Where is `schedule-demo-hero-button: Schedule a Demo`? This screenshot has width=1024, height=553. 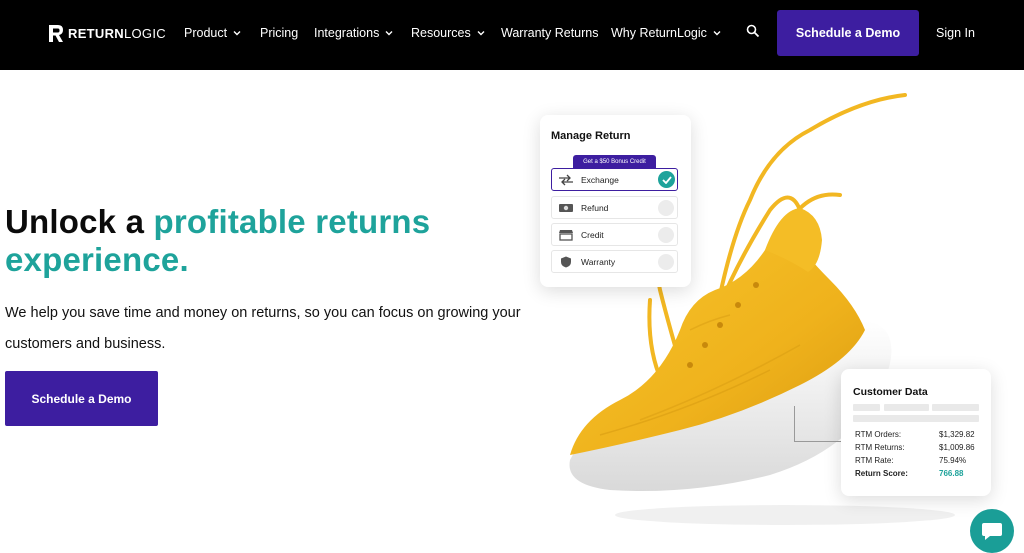
schedule-demo-hero-button: Schedule a Demo is located at coordinates (81, 398).